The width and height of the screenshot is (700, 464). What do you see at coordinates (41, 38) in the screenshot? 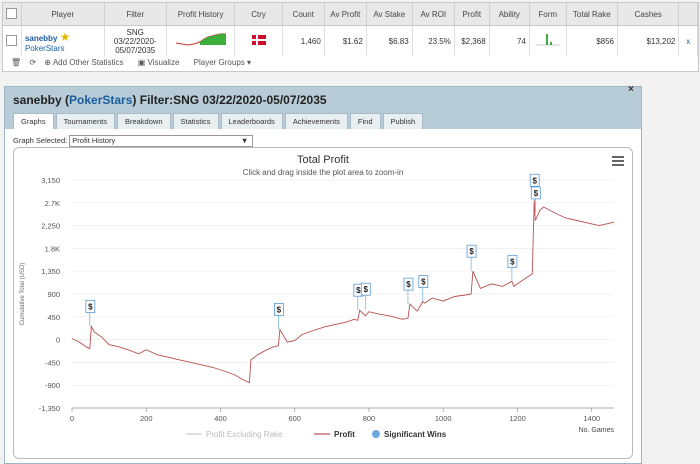
I see `player-name-link: sanebby` at bounding box center [41, 38].